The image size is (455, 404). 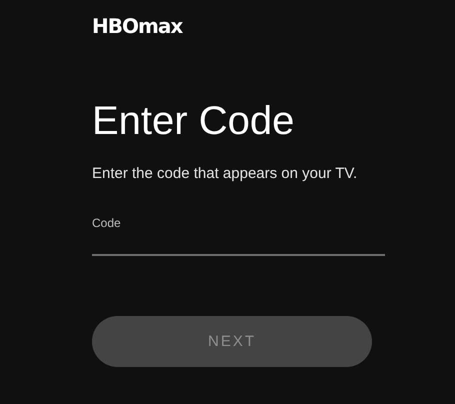 What do you see at coordinates (137, 26) in the screenshot?
I see `brand-logo: HBOmax` at bounding box center [137, 26].